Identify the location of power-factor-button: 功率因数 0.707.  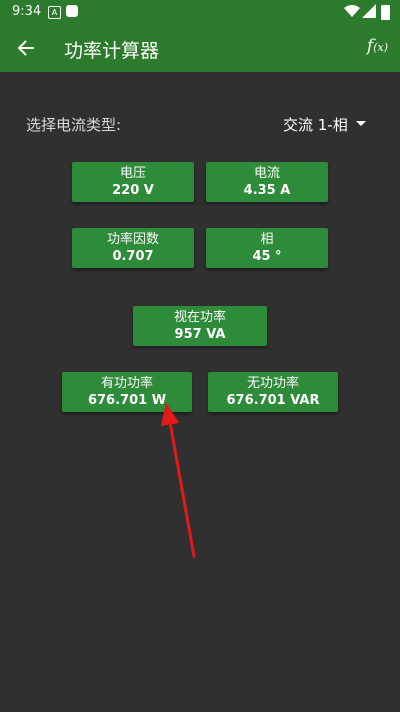
(133, 248).